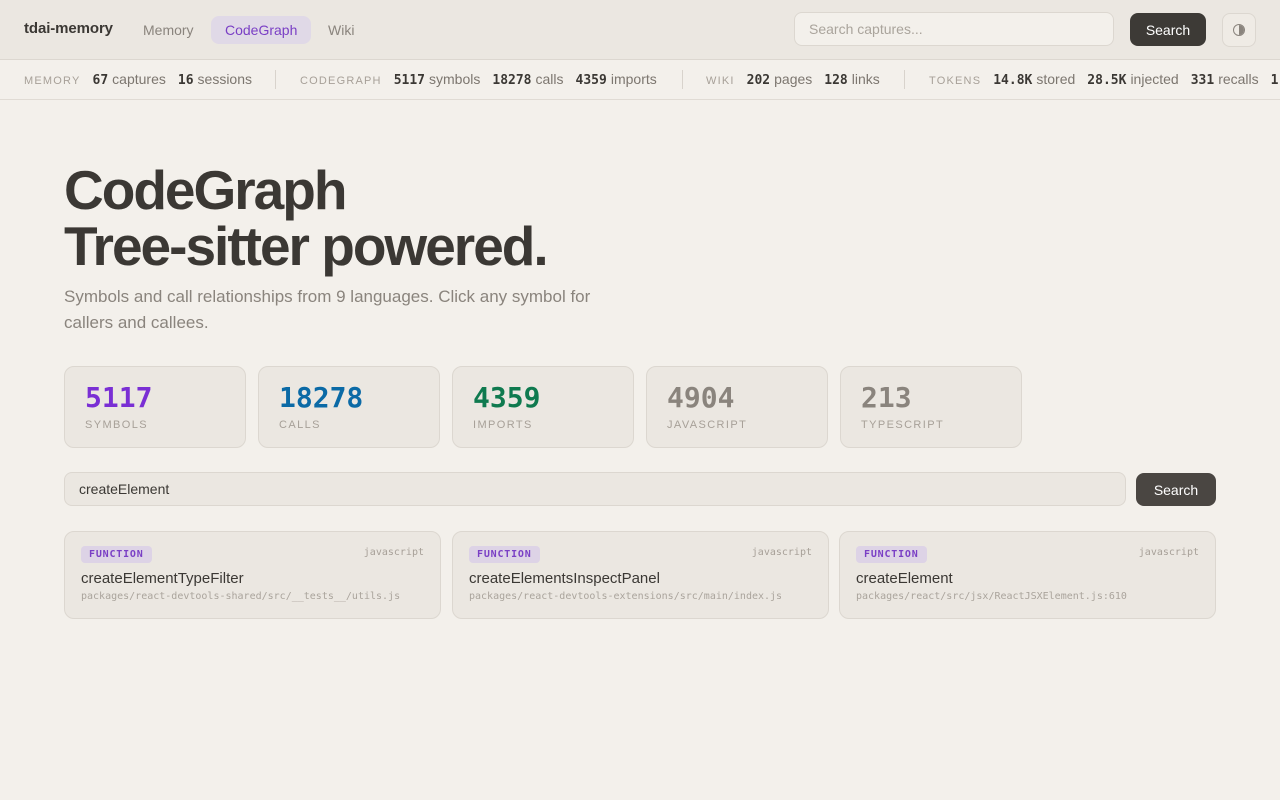 Image resolution: width=1280 pixels, height=800 pixels. Describe the element at coordinates (162, 578) in the screenshot. I see `symbol-name: createElementTypeFilter` at that location.